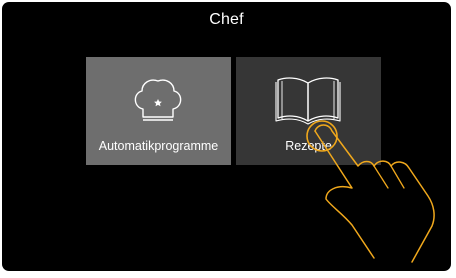  Describe the element at coordinates (158, 146) in the screenshot. I see `tile-label-automatic-programs: Automatikprogramme` at that location.